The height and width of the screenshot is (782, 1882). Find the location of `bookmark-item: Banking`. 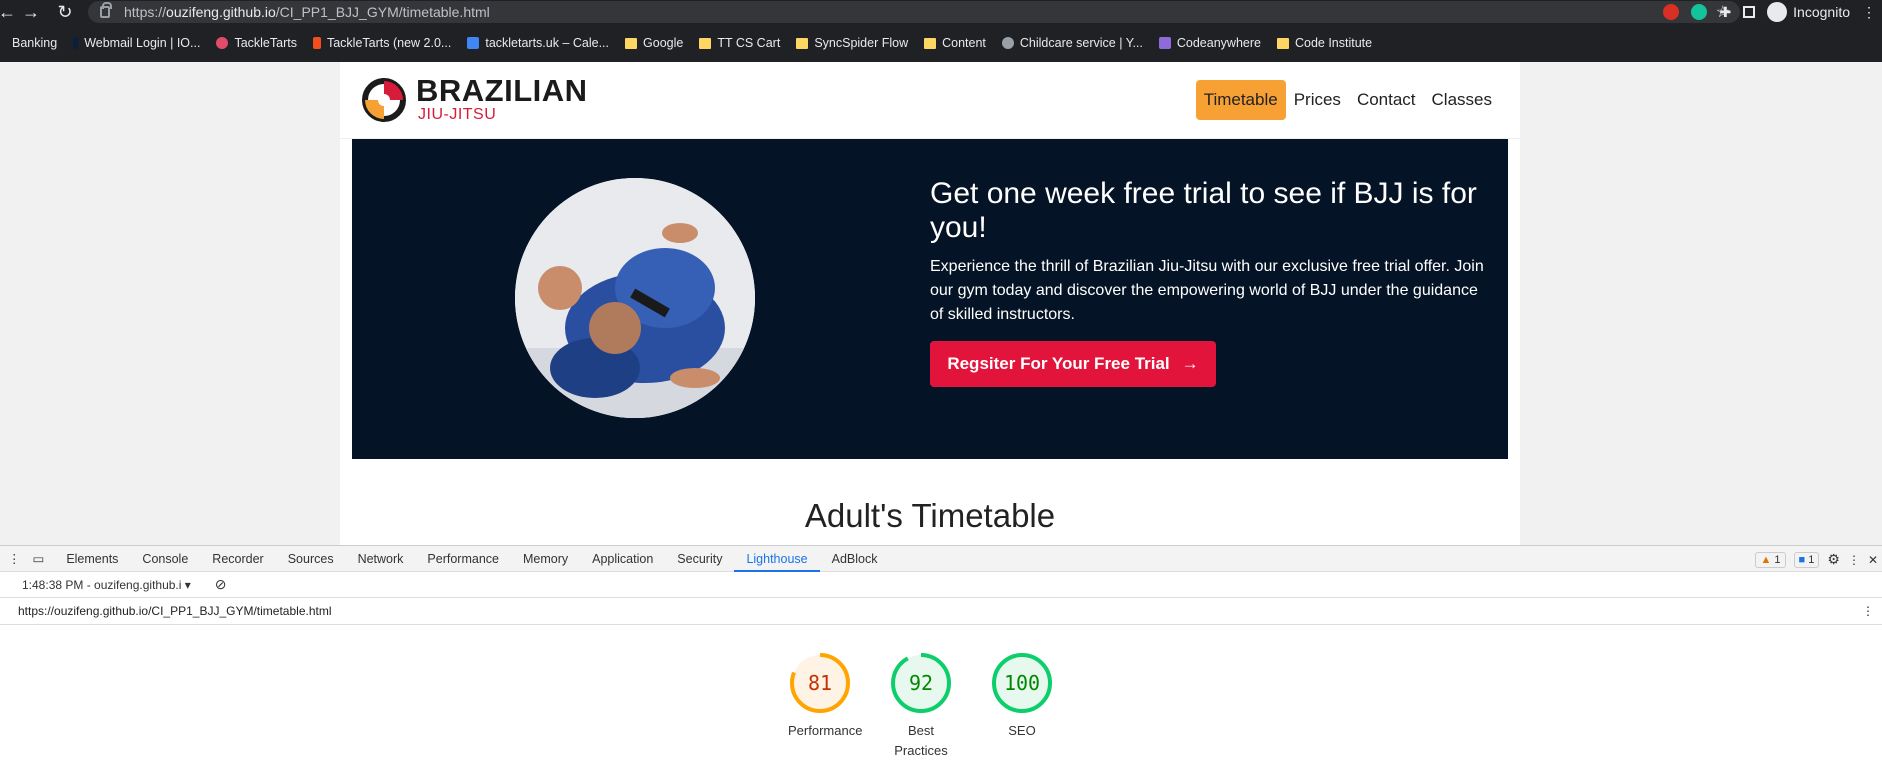

bookmark-item: Banking is located at coordinates (34, 43).